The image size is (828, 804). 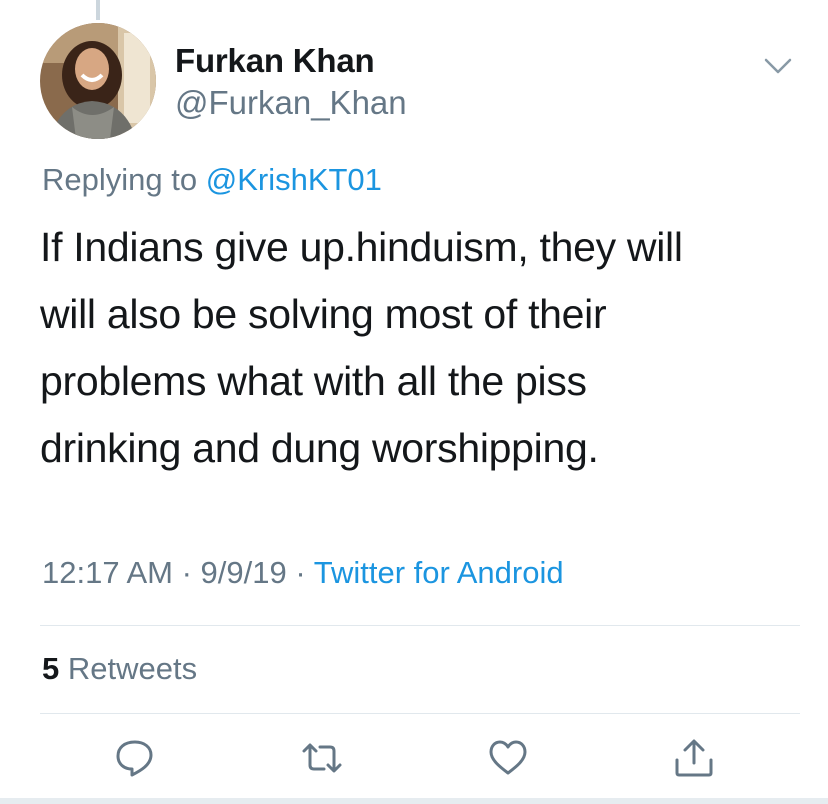 I want to click on tweet-text-line: If Indians give up.hinduism, they will, so click(x=361, y=247).